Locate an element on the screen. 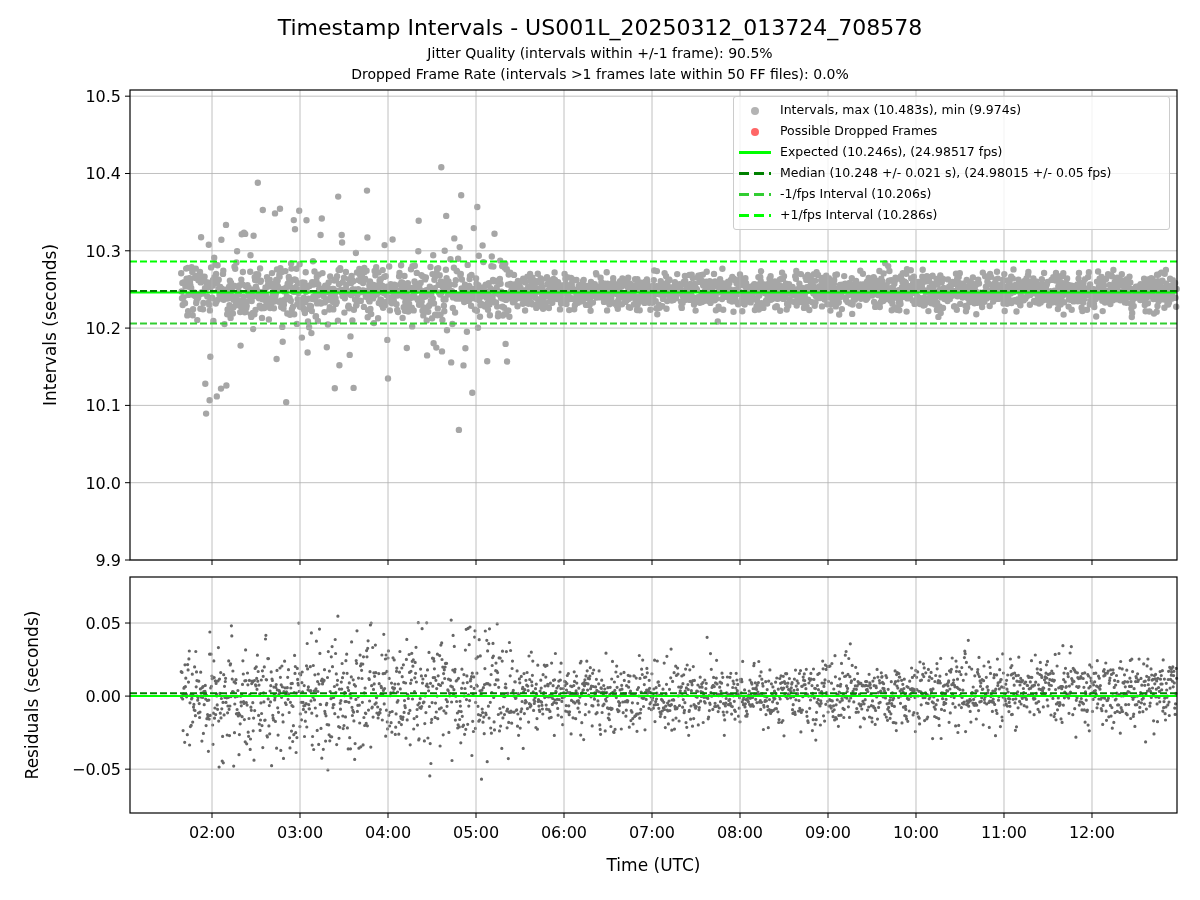 This screenshot has width=1200, height=900. y-tick-label: 10.4 is located at coordinates (103, 174).